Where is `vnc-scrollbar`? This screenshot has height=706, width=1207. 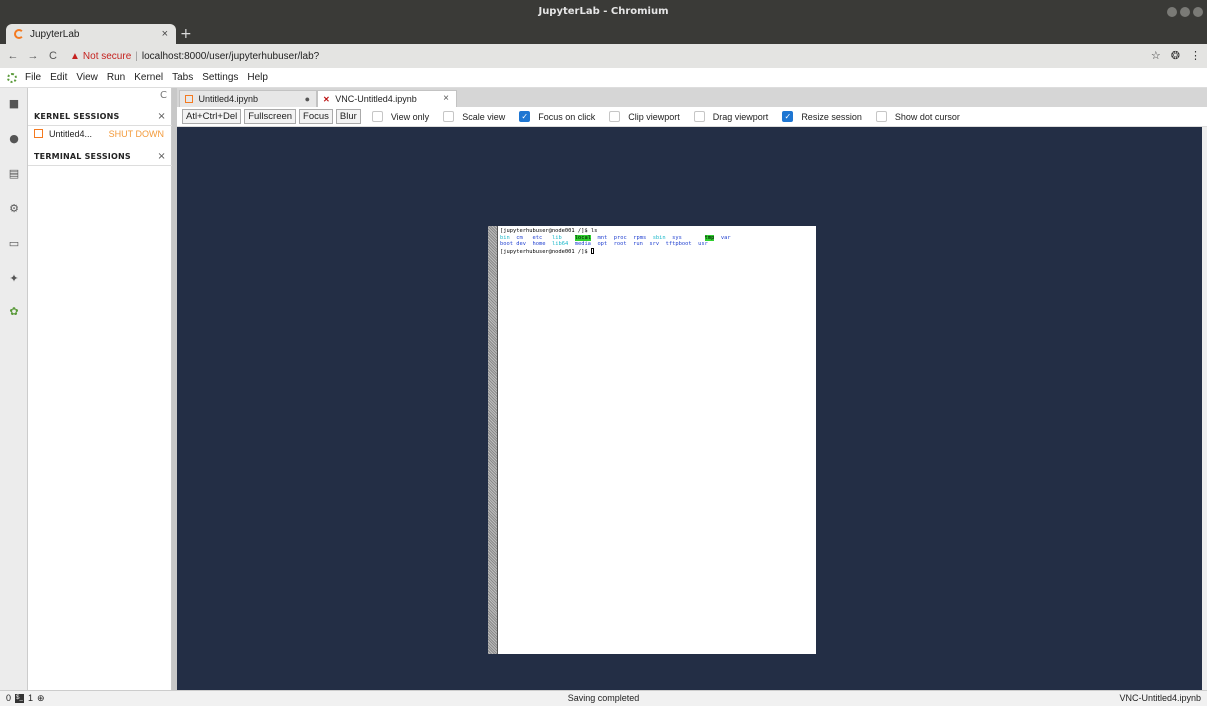
vnc-scrollbar is located at coordinates (1204, 408).